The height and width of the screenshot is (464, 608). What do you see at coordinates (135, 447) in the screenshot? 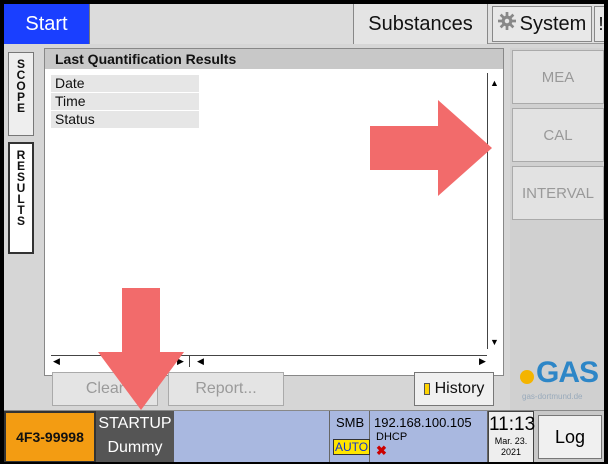
I see `state-line2: Dummy` at bounding box center [135, 447].